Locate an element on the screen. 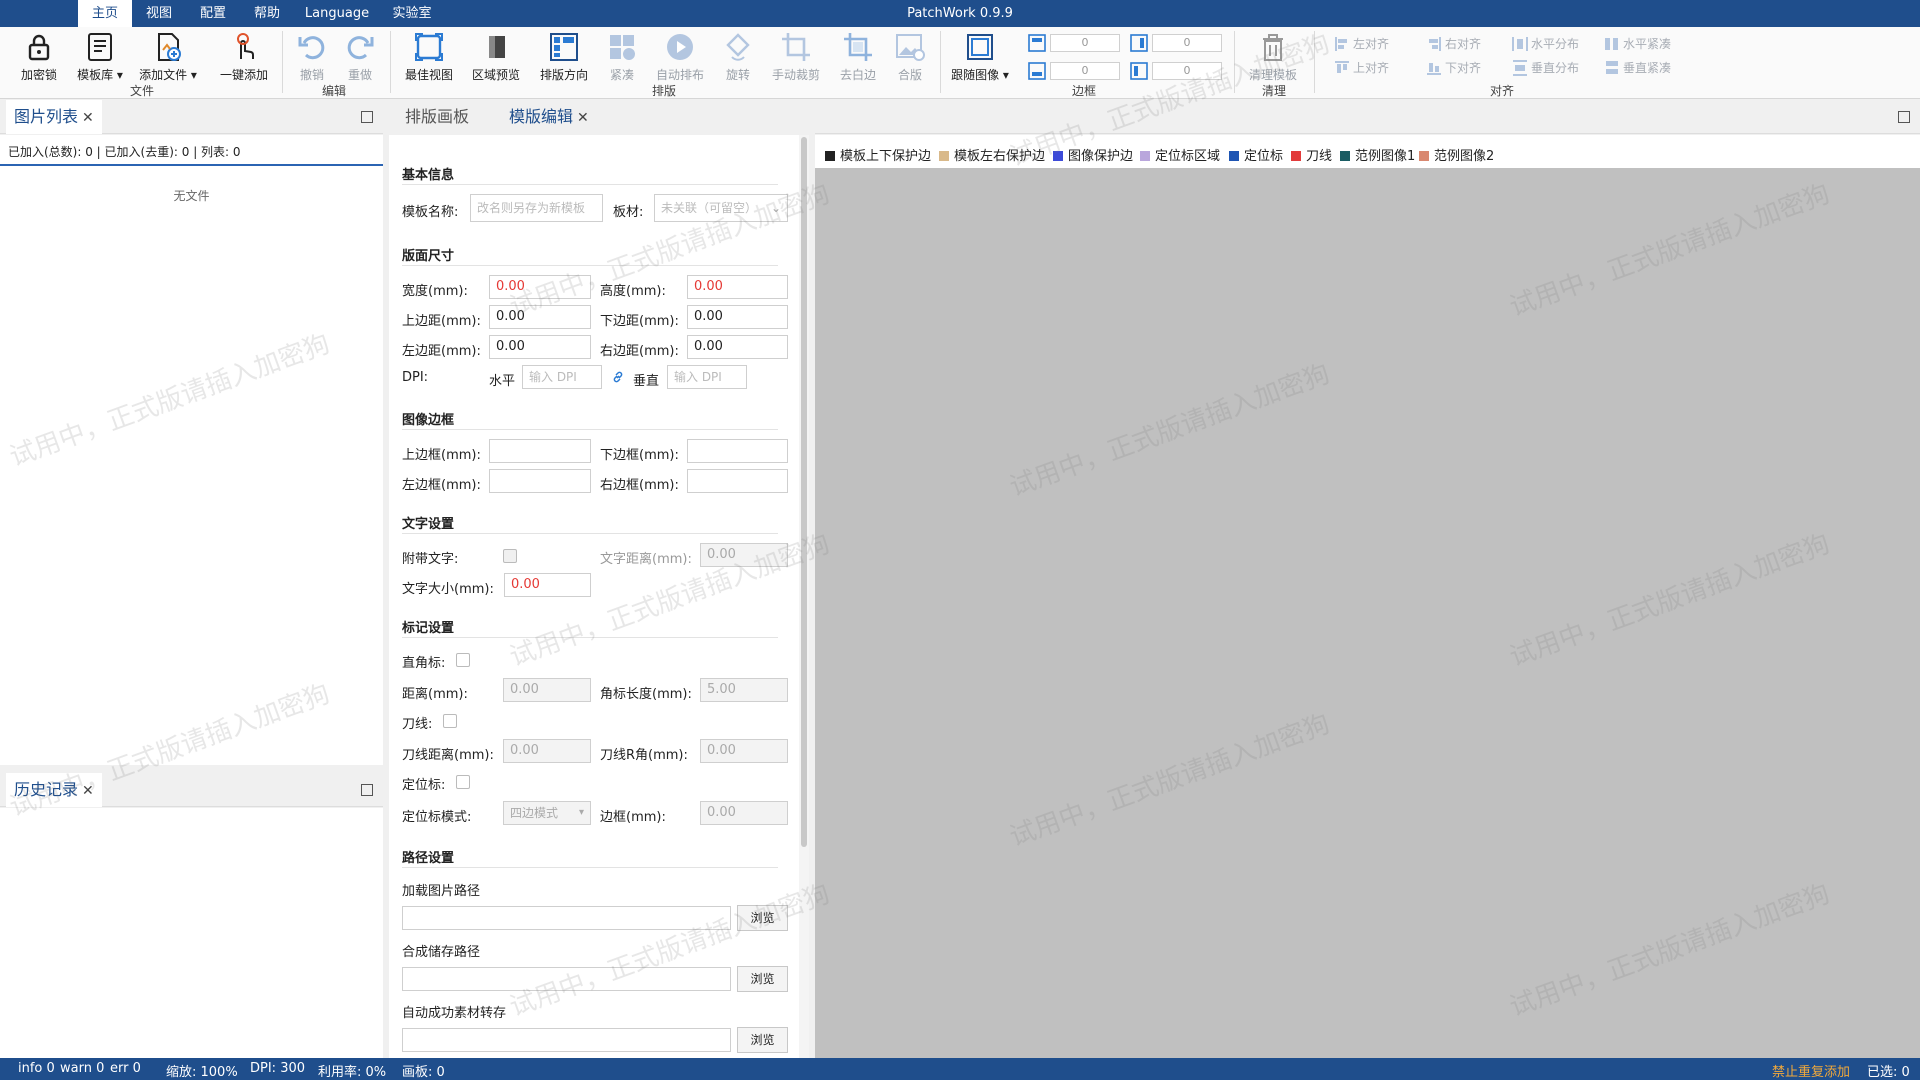 This screenshot has width=1920, height=1080. load-path-label: 加载图片路径 is located at coordinates (441, 891).